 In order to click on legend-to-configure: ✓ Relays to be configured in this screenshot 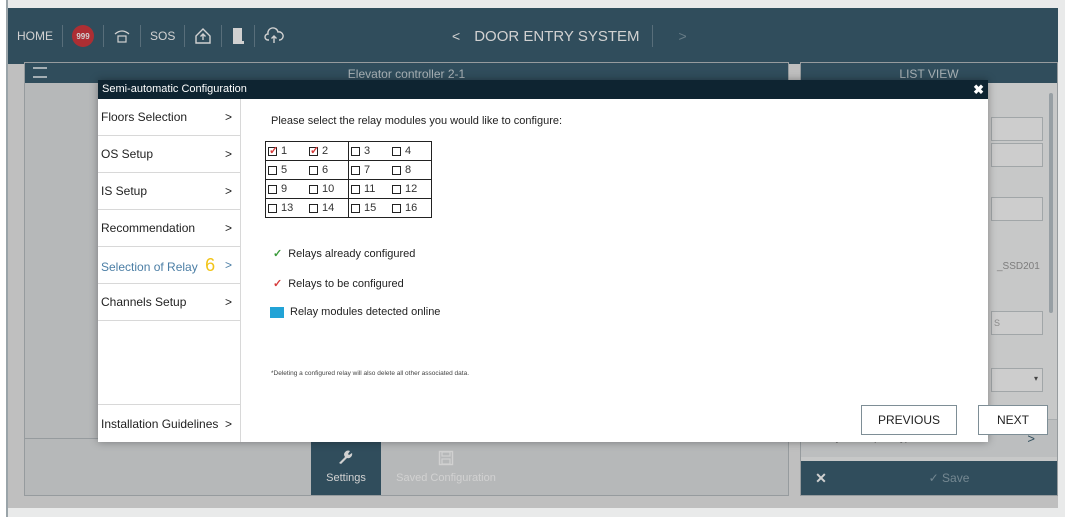, I will do `click(338, 284)`.